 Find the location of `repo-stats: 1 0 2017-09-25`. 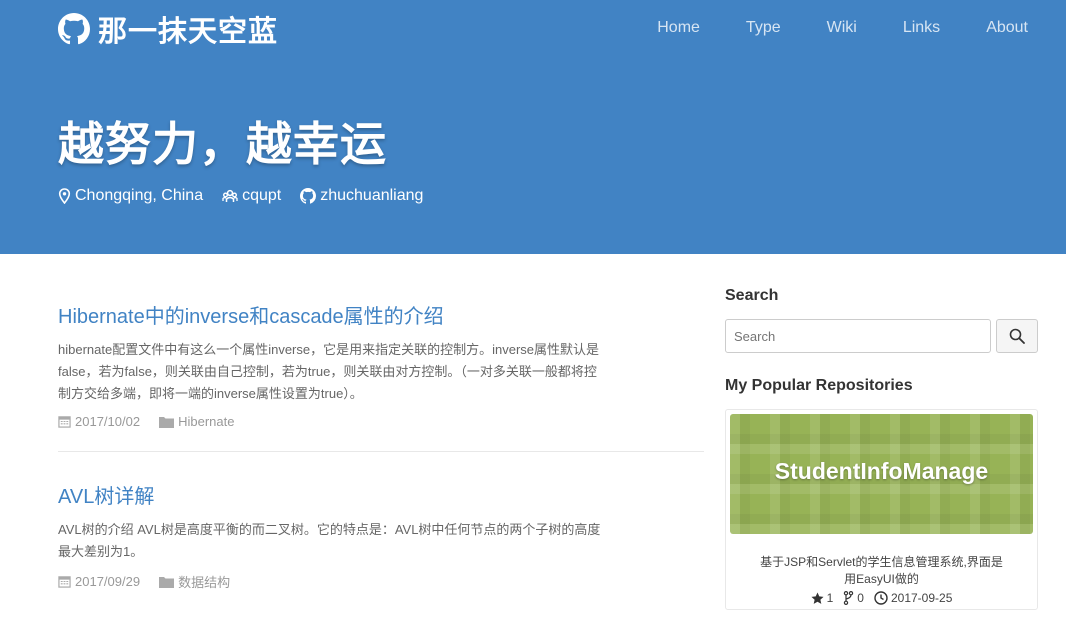

repo-stats: 1 0 2017-09-25 is located at coordinates (881, 598).